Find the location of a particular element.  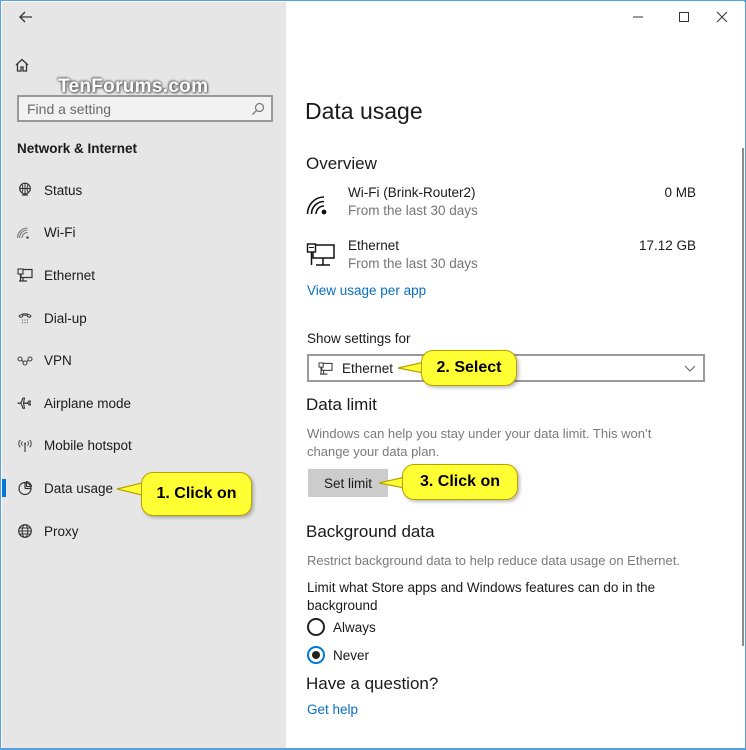

airplane-icon is located at coordinates (24, 403).